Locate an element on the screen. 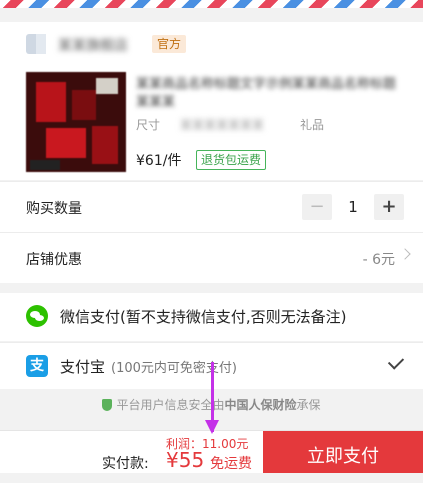 Image resolution: width=423 pixels, height=483 pixels. wechat-pay-label: 微信支付(暂不支持微信支付,否则无法备注) is located at coordinates (203, 317).